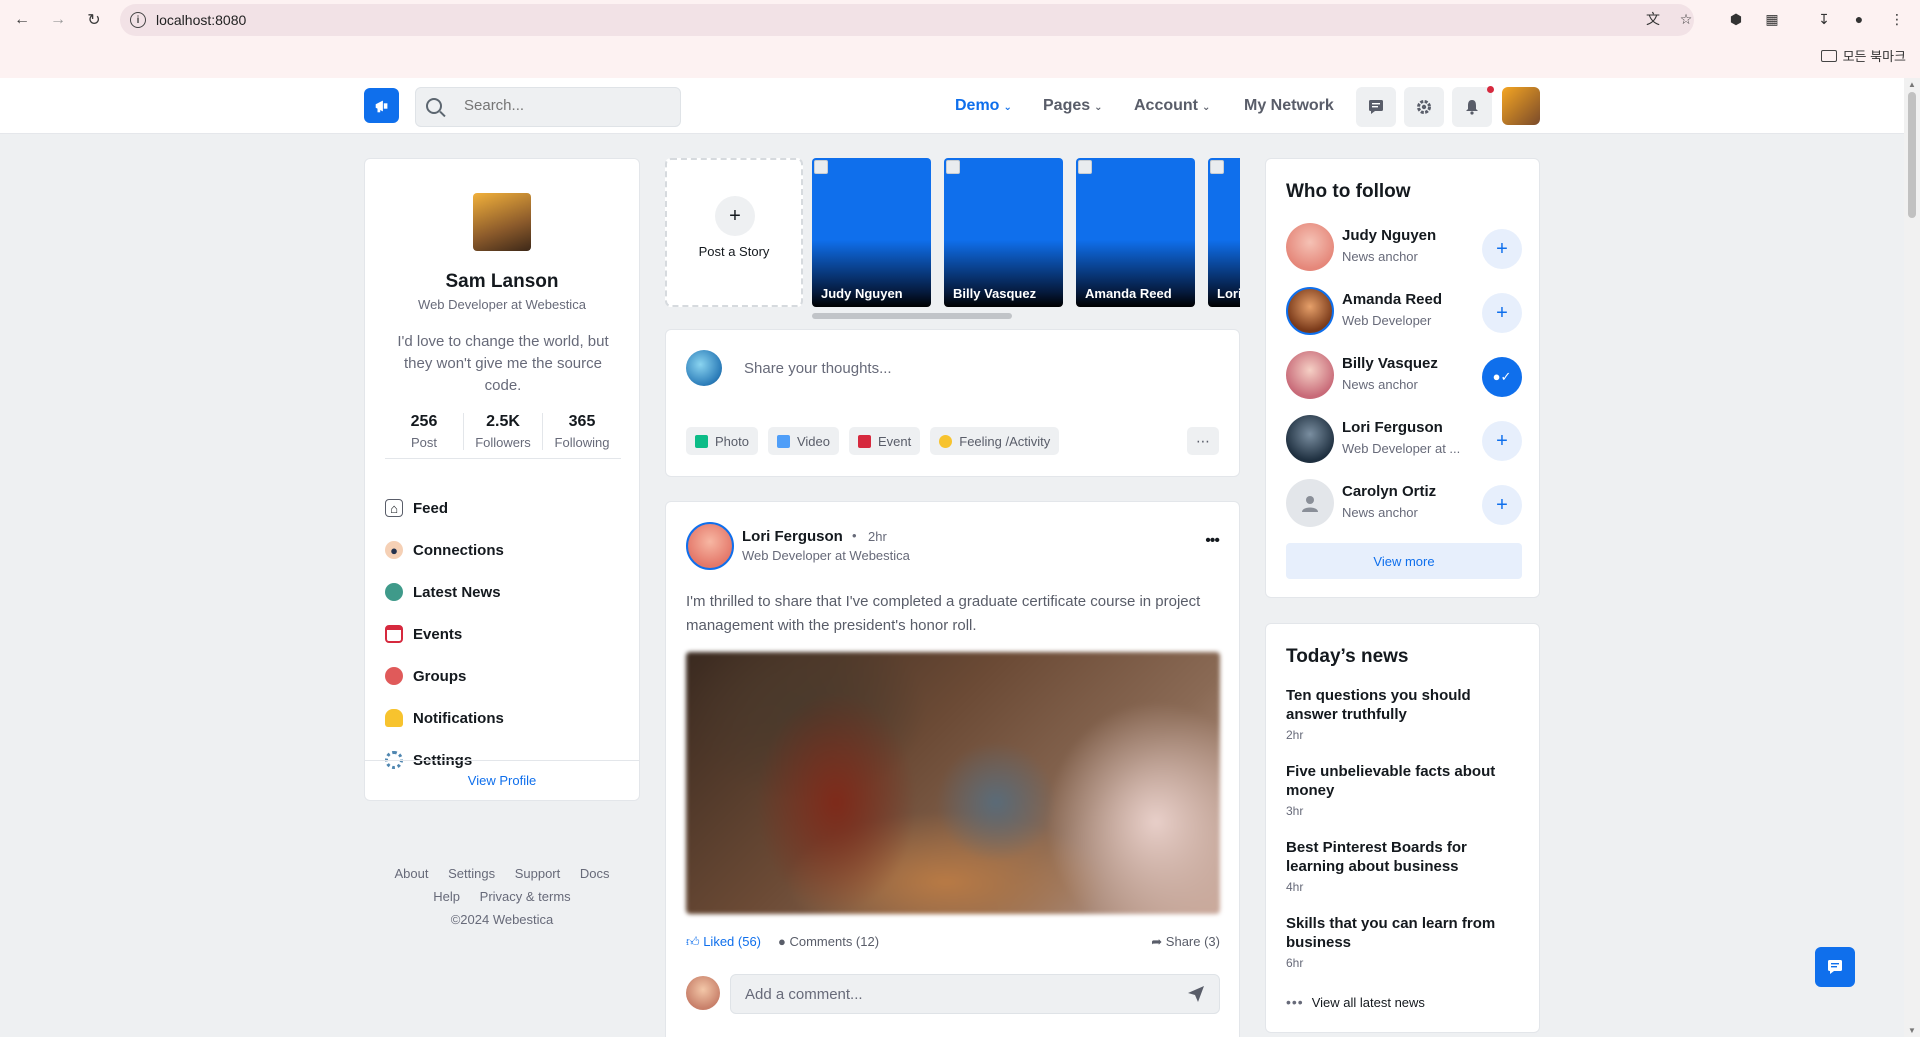 The image size is (1920, 1037). I want to click on messages-button, so click(1376, 107).